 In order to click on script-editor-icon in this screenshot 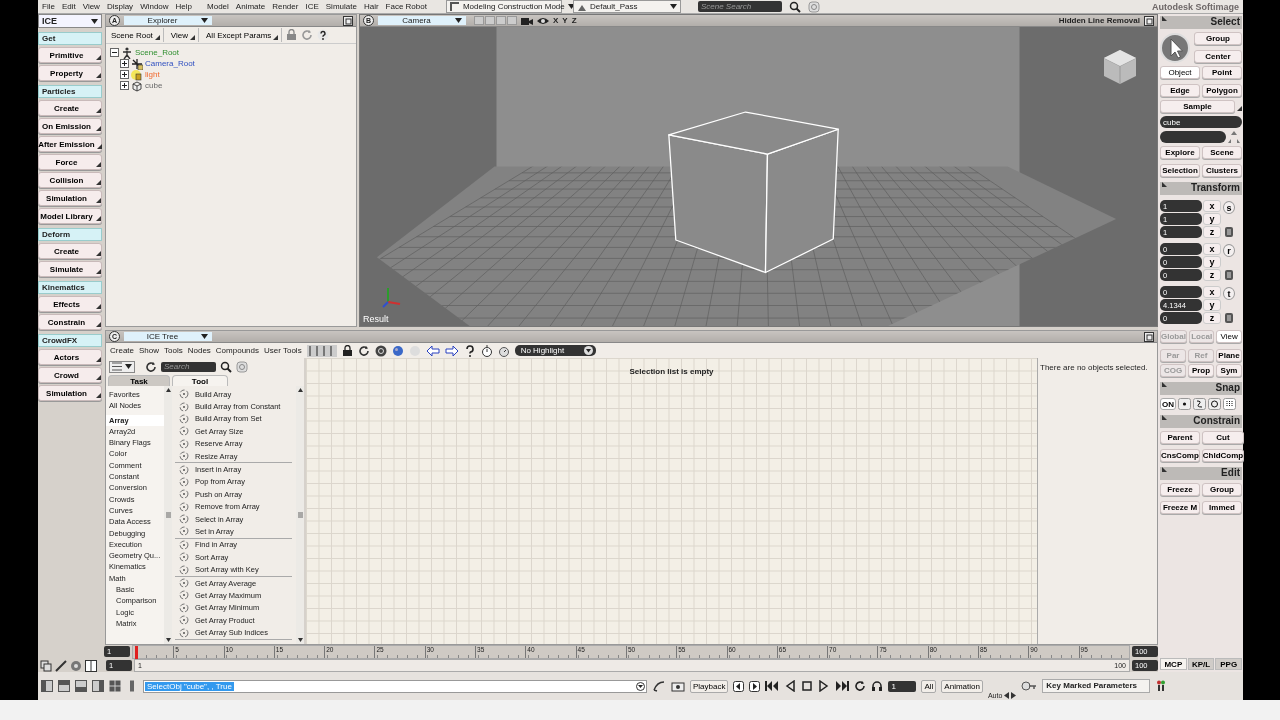, I will do `click(678, 686)`.